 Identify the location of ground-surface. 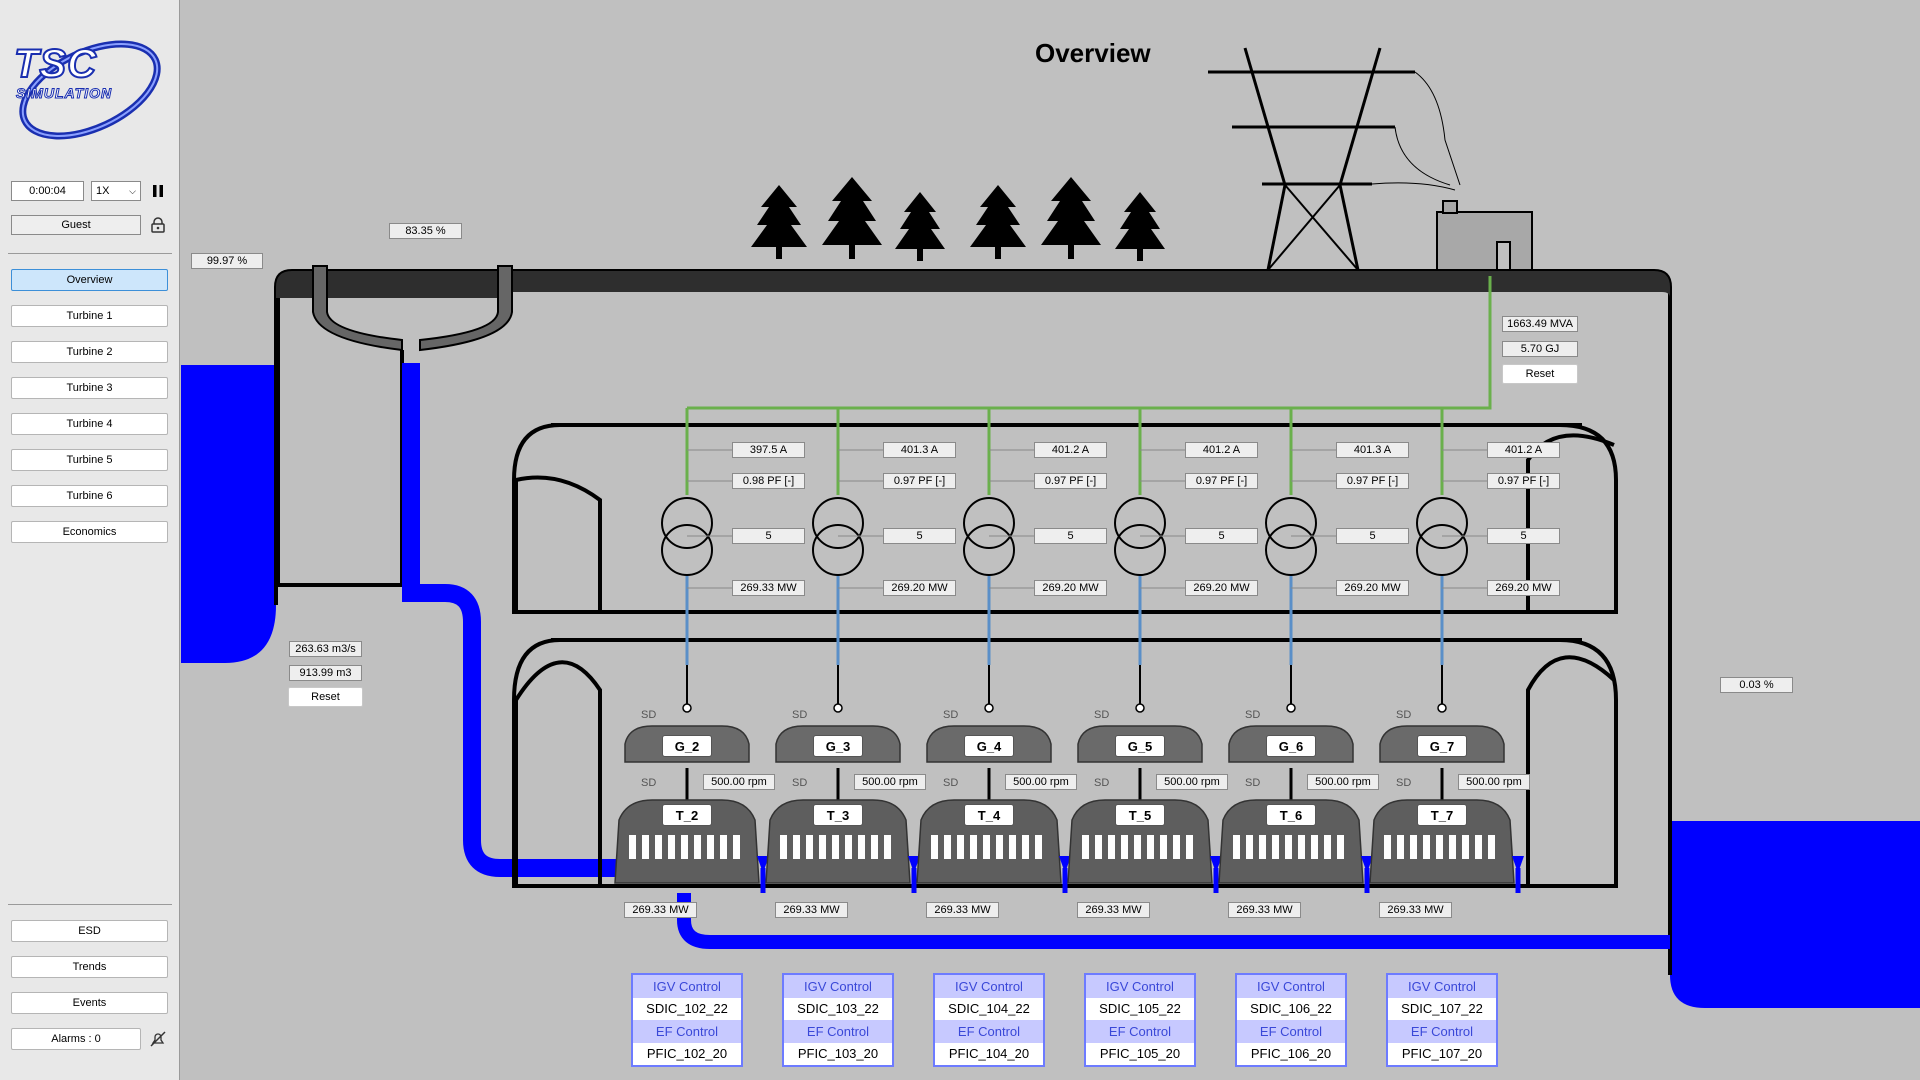
(973, 284).